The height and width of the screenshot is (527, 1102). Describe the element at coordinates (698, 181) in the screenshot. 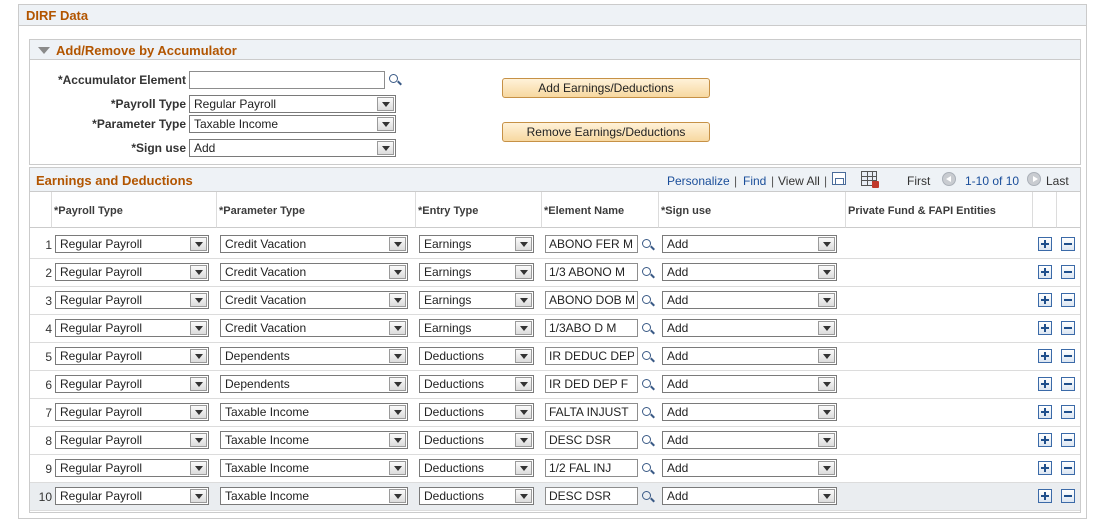

I see `personalize-link: Personalize` at that location.